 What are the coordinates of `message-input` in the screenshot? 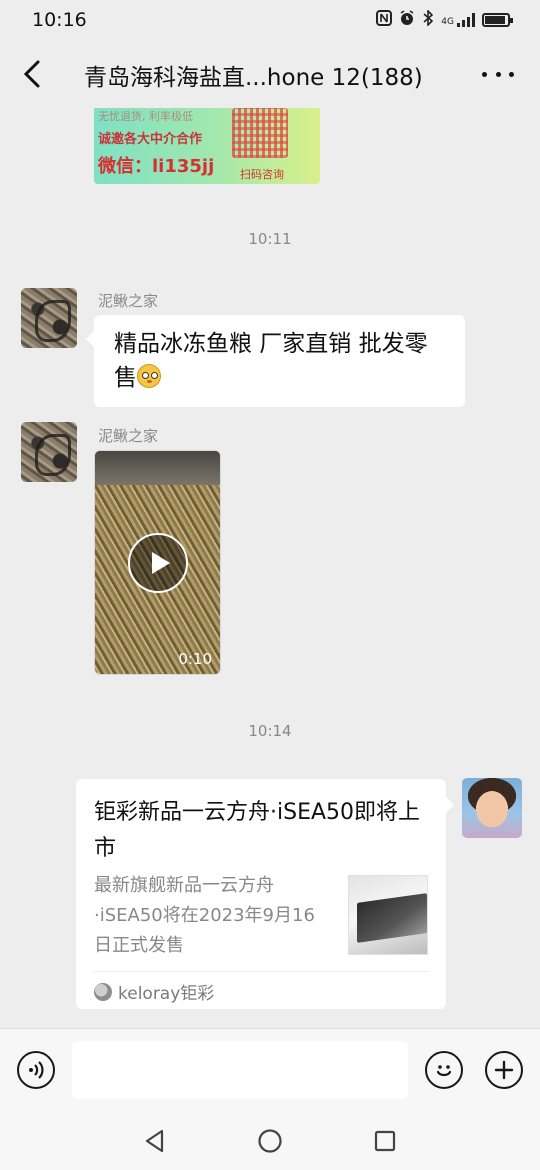 It's located at (240, 1070).